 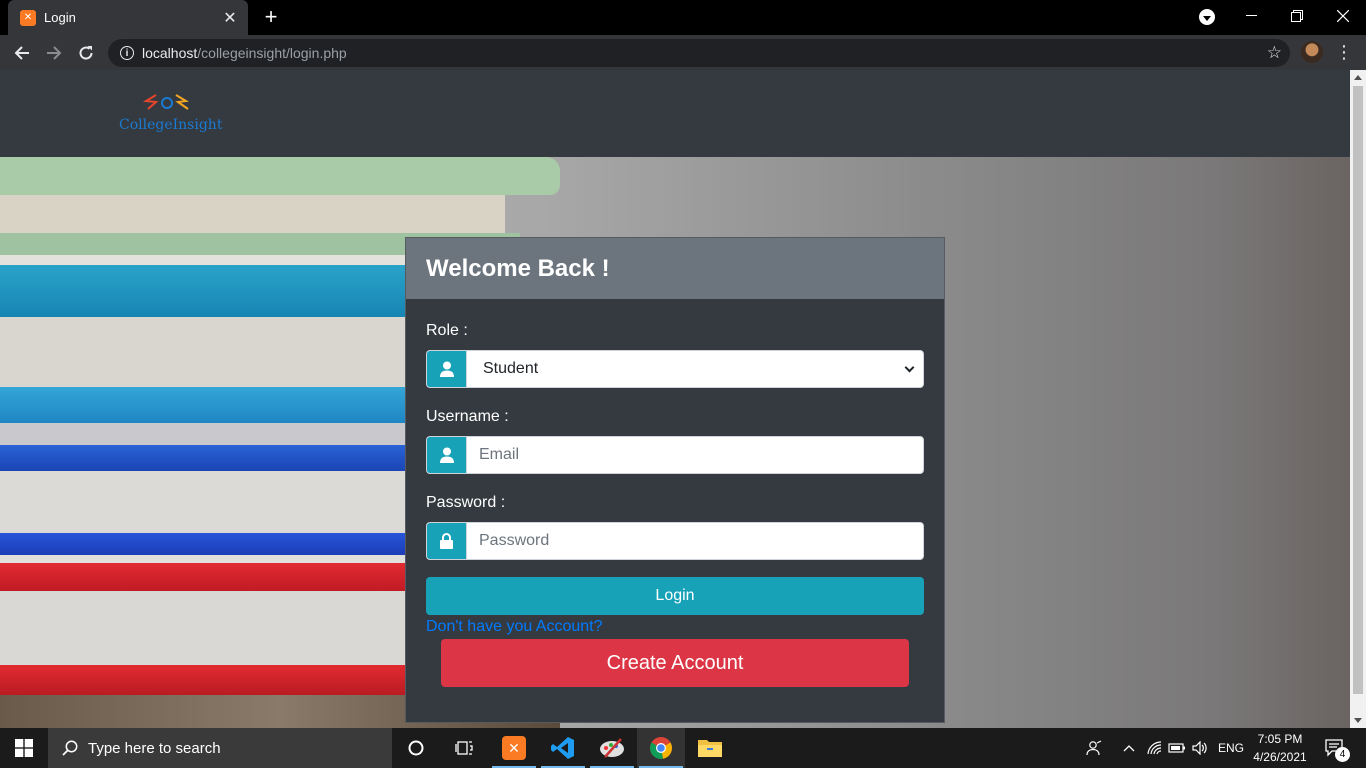 I want to click on network-button, so click(x=1155, y=748).